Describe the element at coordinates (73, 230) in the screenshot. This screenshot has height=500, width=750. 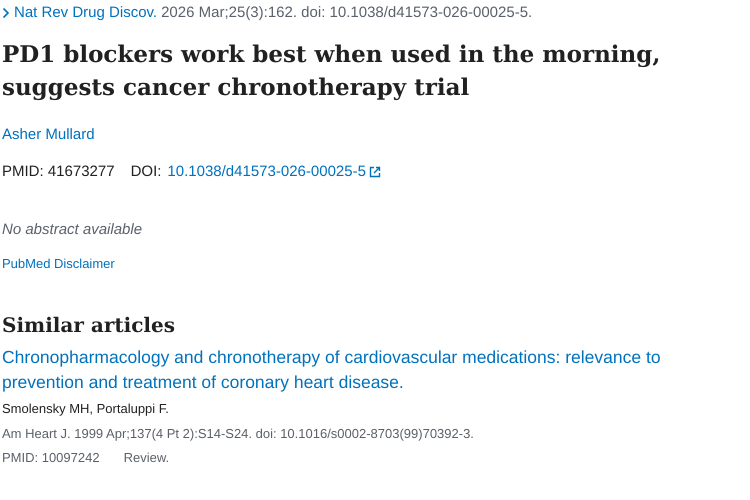
I see `no-abstract-note: No abstract available` at that location.